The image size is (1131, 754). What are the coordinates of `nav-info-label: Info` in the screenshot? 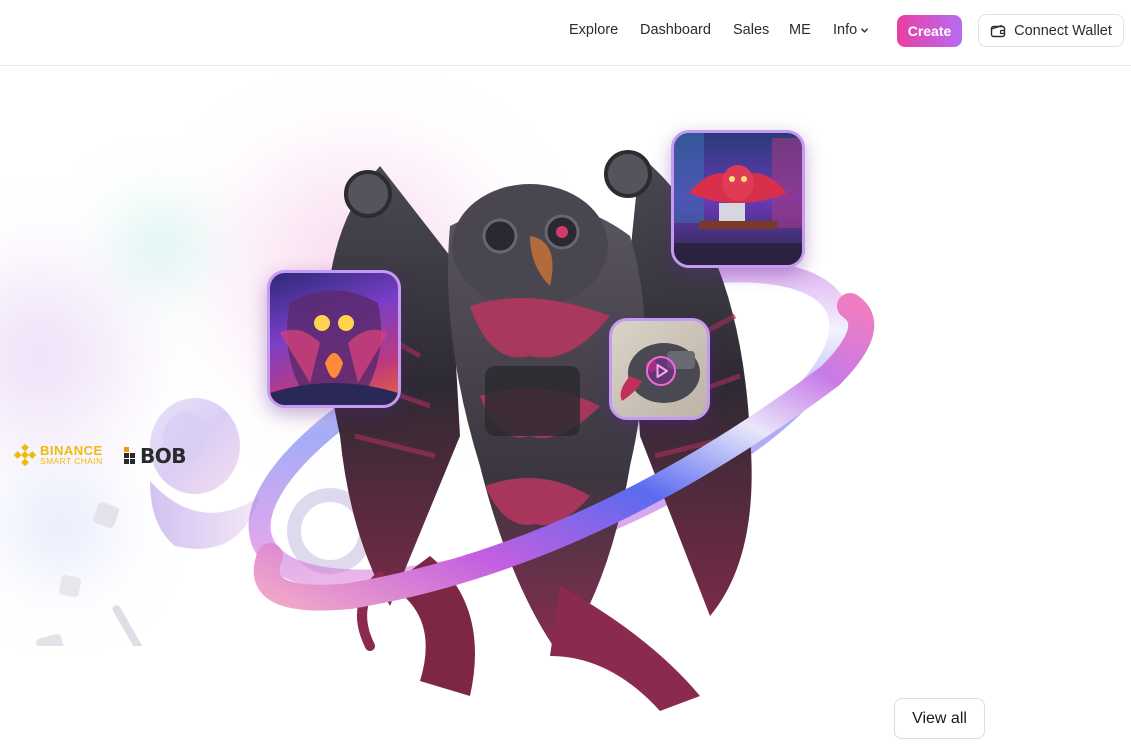 It's located at (845, 30).